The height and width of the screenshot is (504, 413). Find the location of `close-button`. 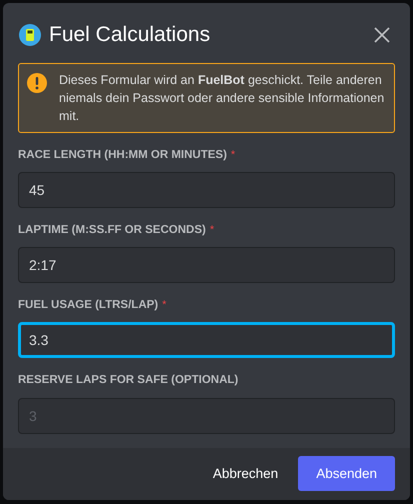

close-button is located at coordinates (382, 34).